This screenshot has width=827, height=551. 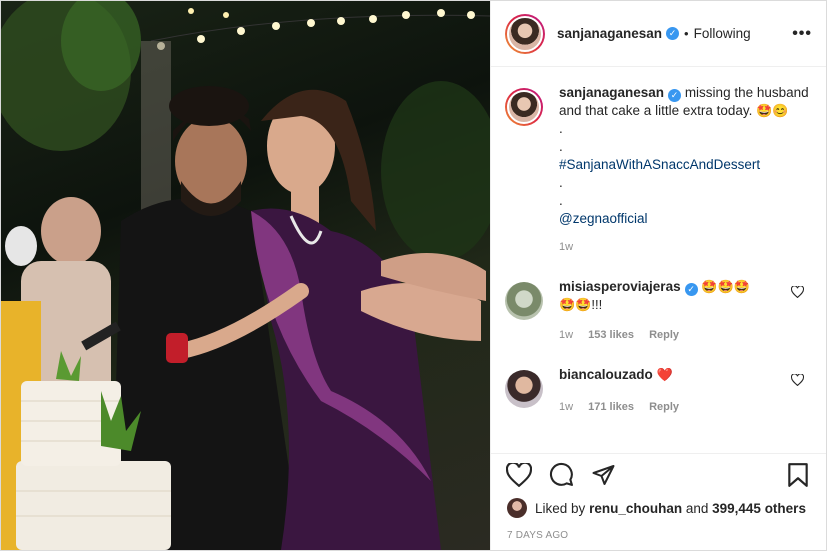 I want to click on like-button, so click(x=519, y=475).